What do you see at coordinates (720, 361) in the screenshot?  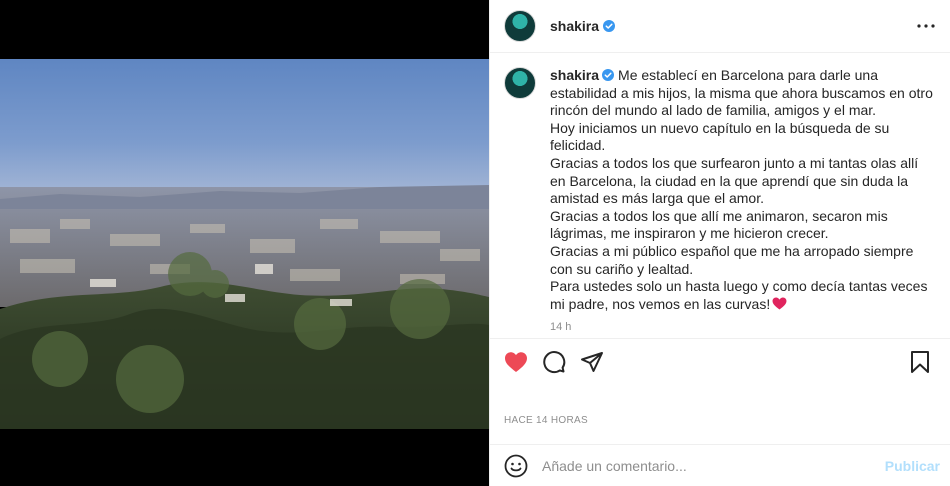 I see `action-bar` at bounding box center [720, 361].